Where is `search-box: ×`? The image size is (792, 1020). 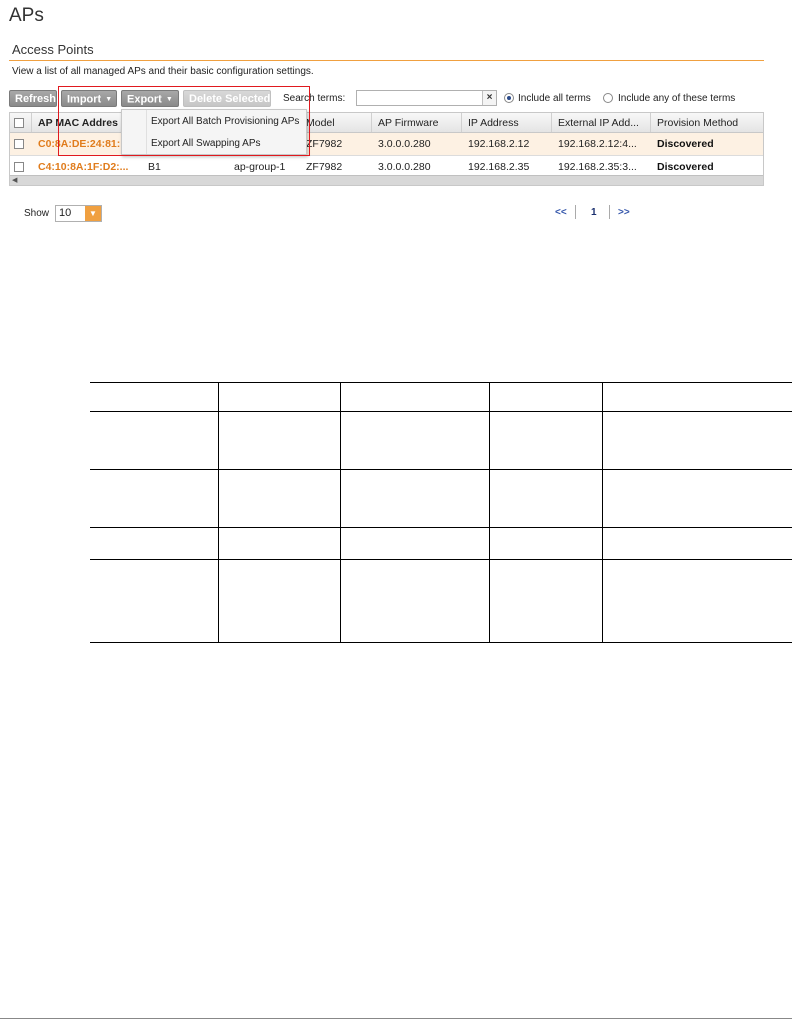
search-box: × is located at coordinates (426, 98).